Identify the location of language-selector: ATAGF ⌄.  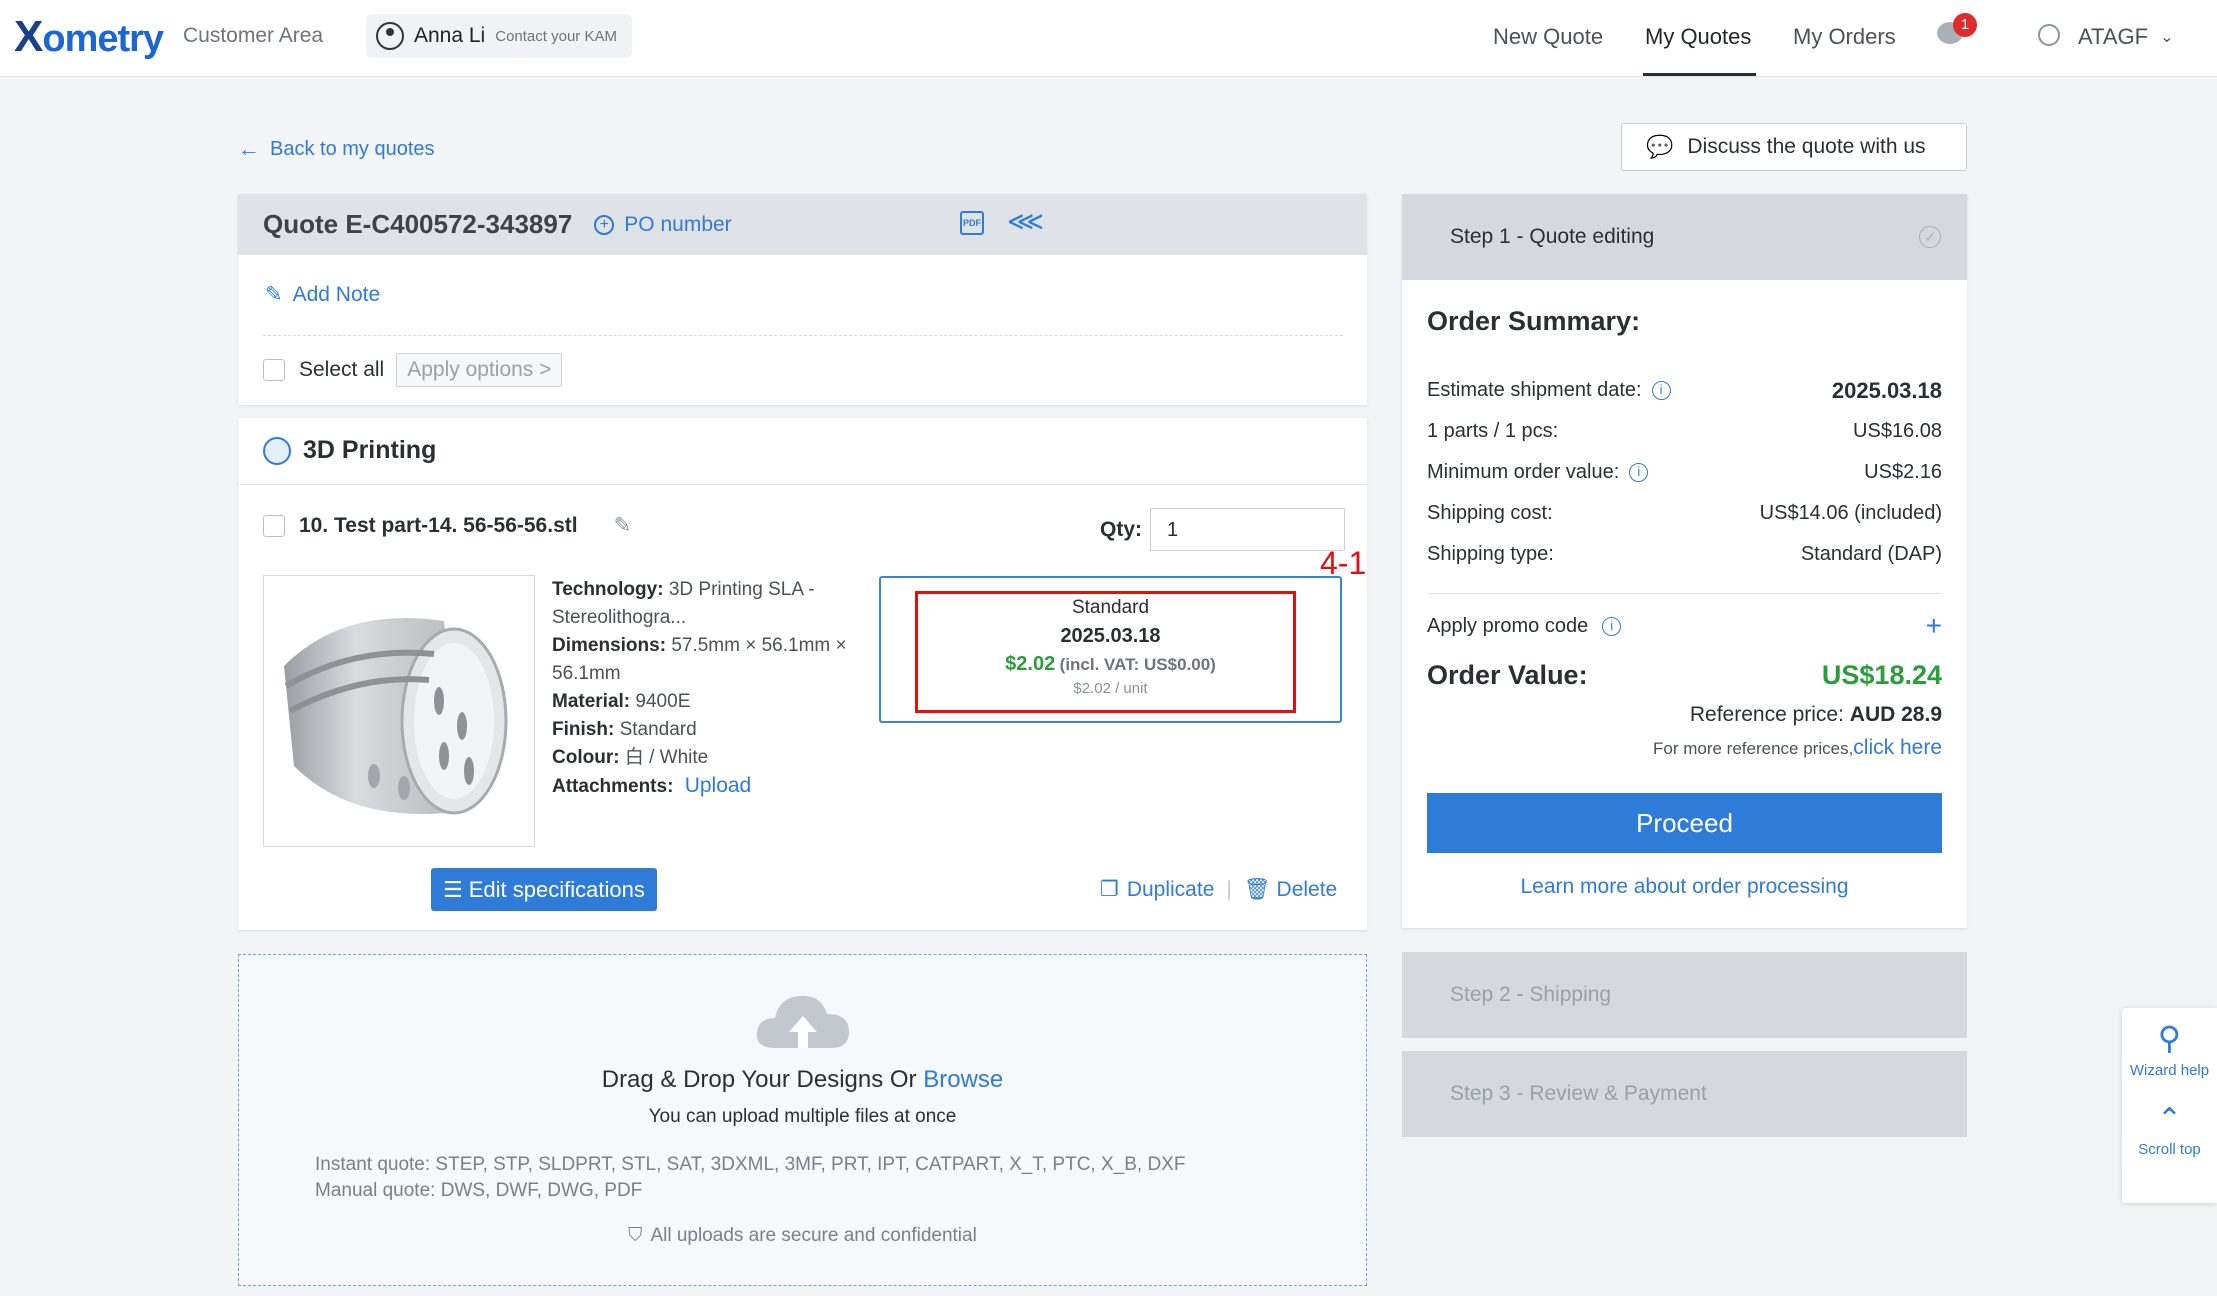
(2125, 37).